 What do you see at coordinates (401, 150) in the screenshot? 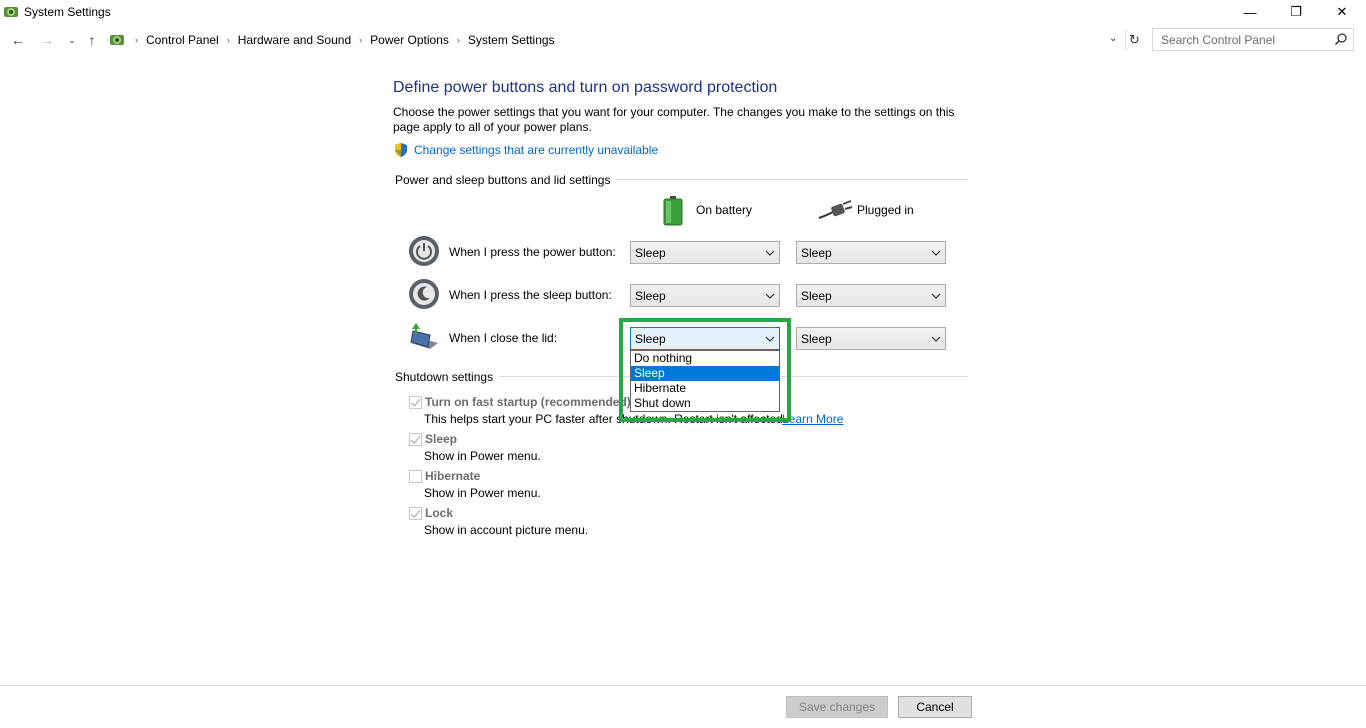
I see `uac-shield-icon` at bounding box center [401, 150].